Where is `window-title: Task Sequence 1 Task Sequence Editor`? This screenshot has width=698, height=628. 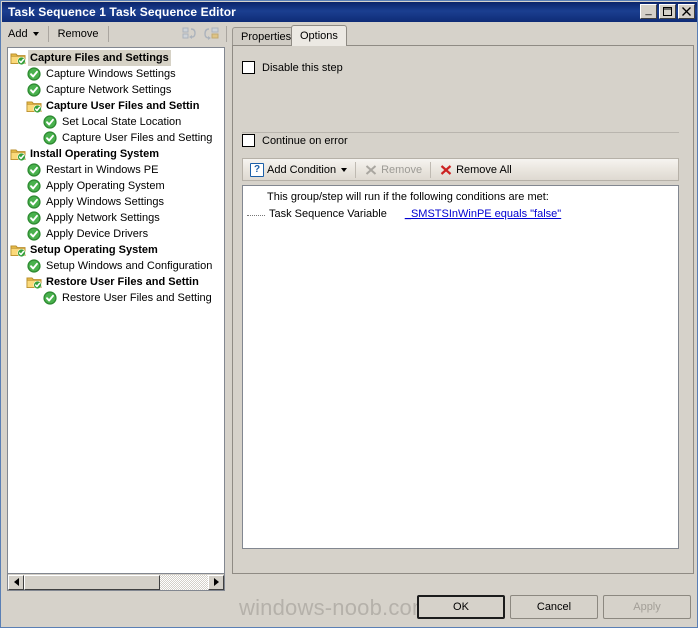 window-title: Task Sequence 1 Task Sequence Editor is located at coordinates (122, 12).